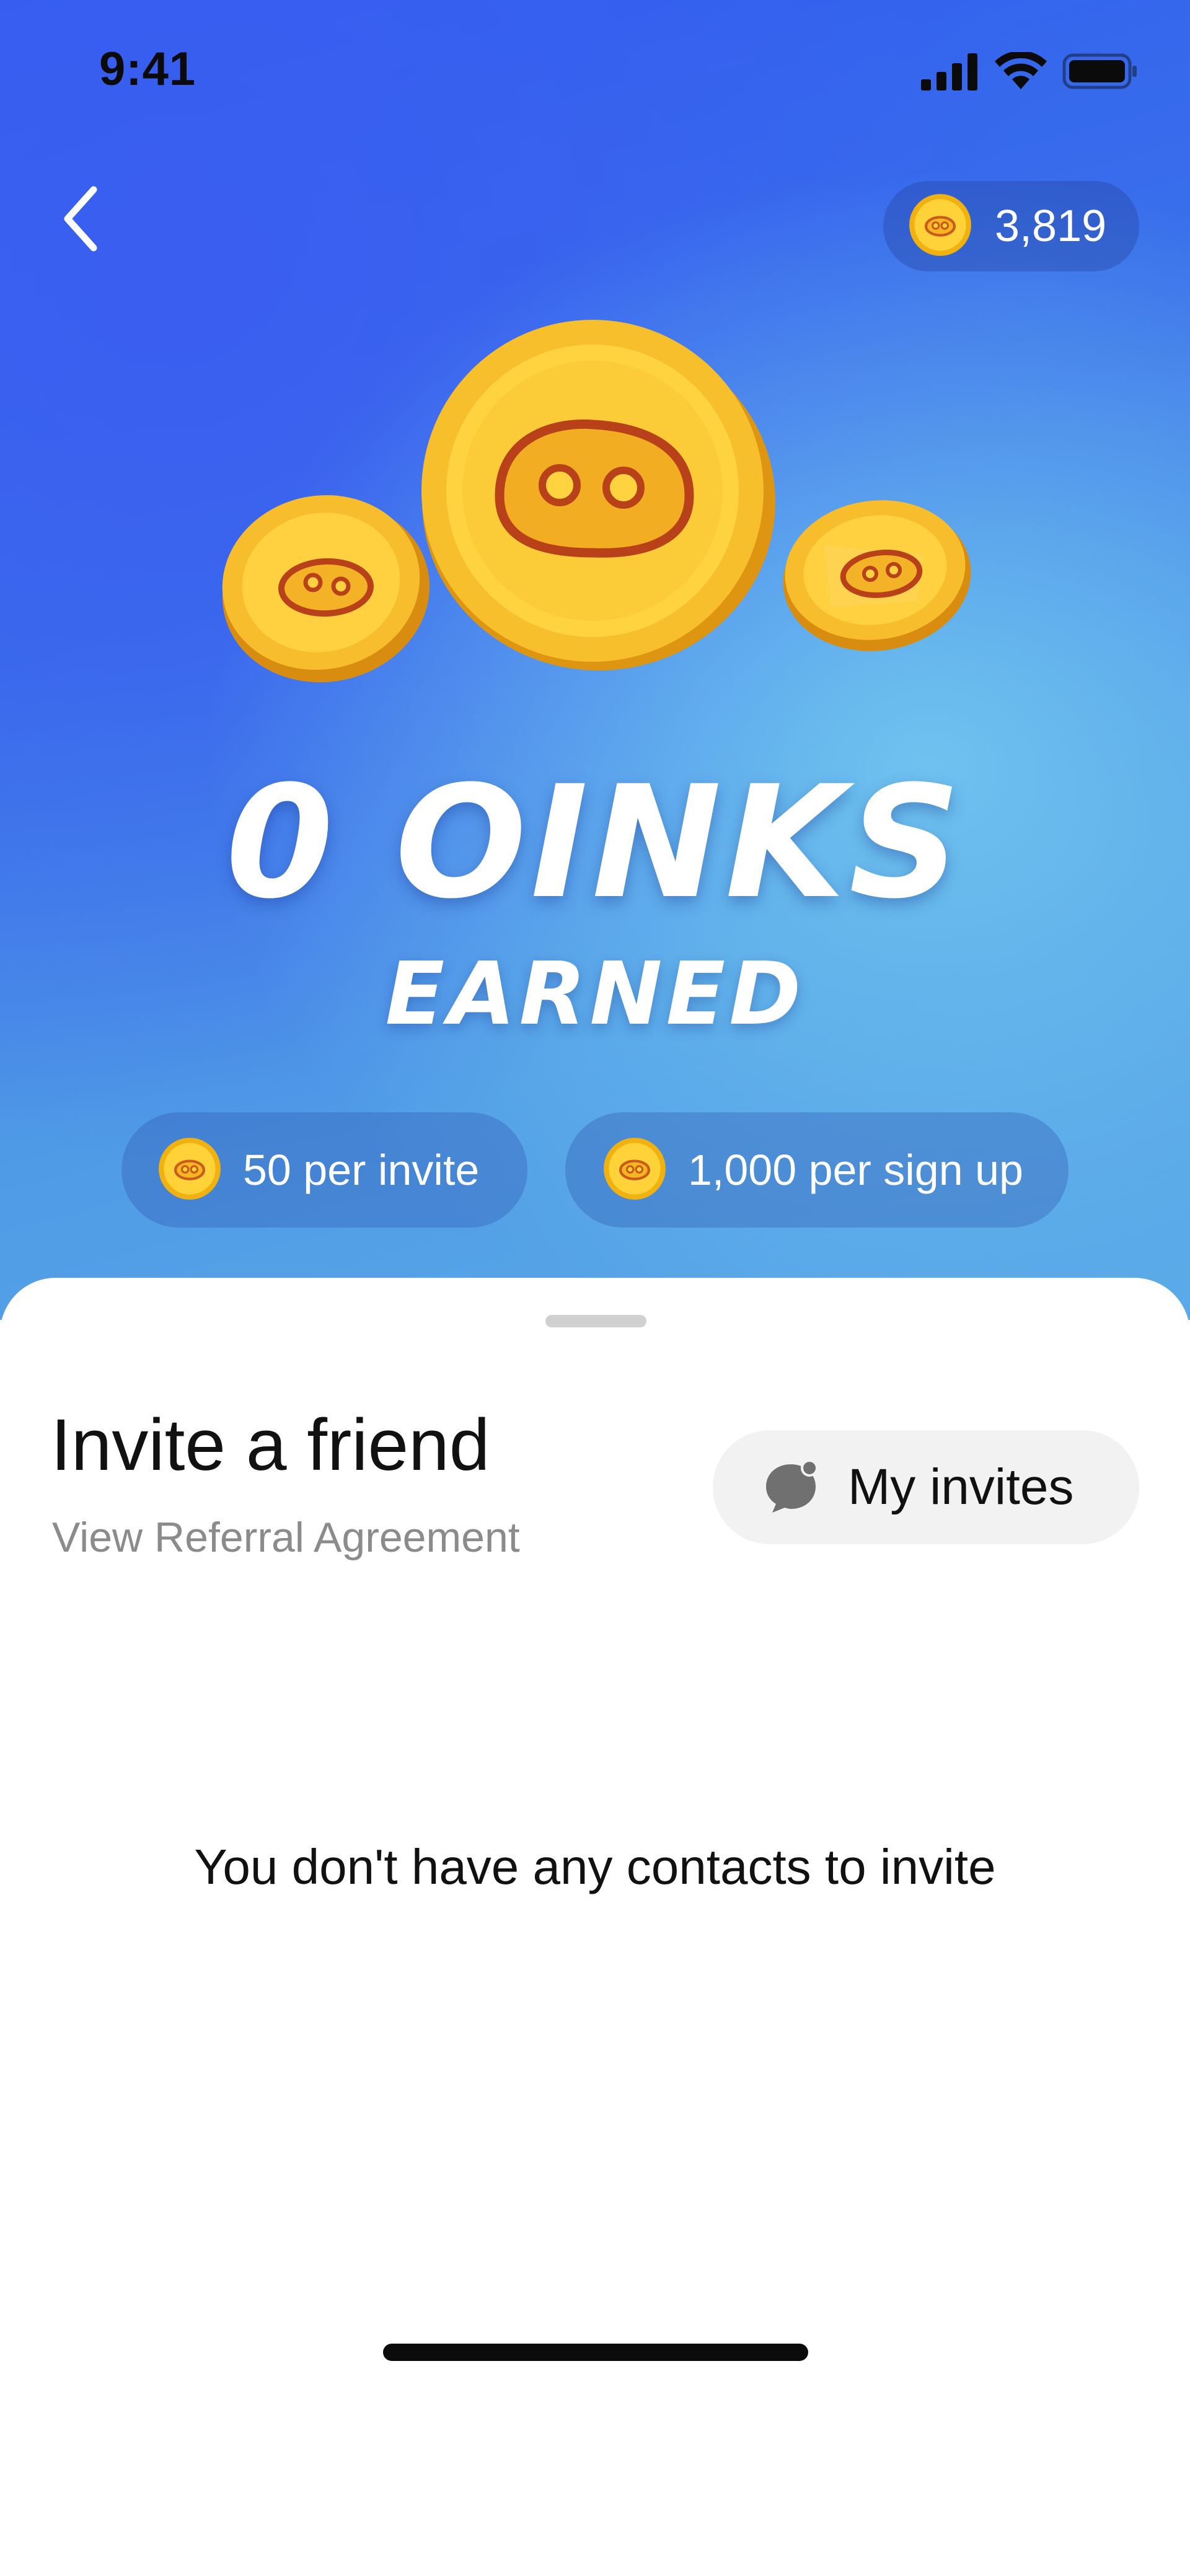 The height and width of the screenshot is (2576, 1190). Describe the element at coordinates (270, 1445) in the screenshot. I see `sheet-title: Invite a friend` at that location.